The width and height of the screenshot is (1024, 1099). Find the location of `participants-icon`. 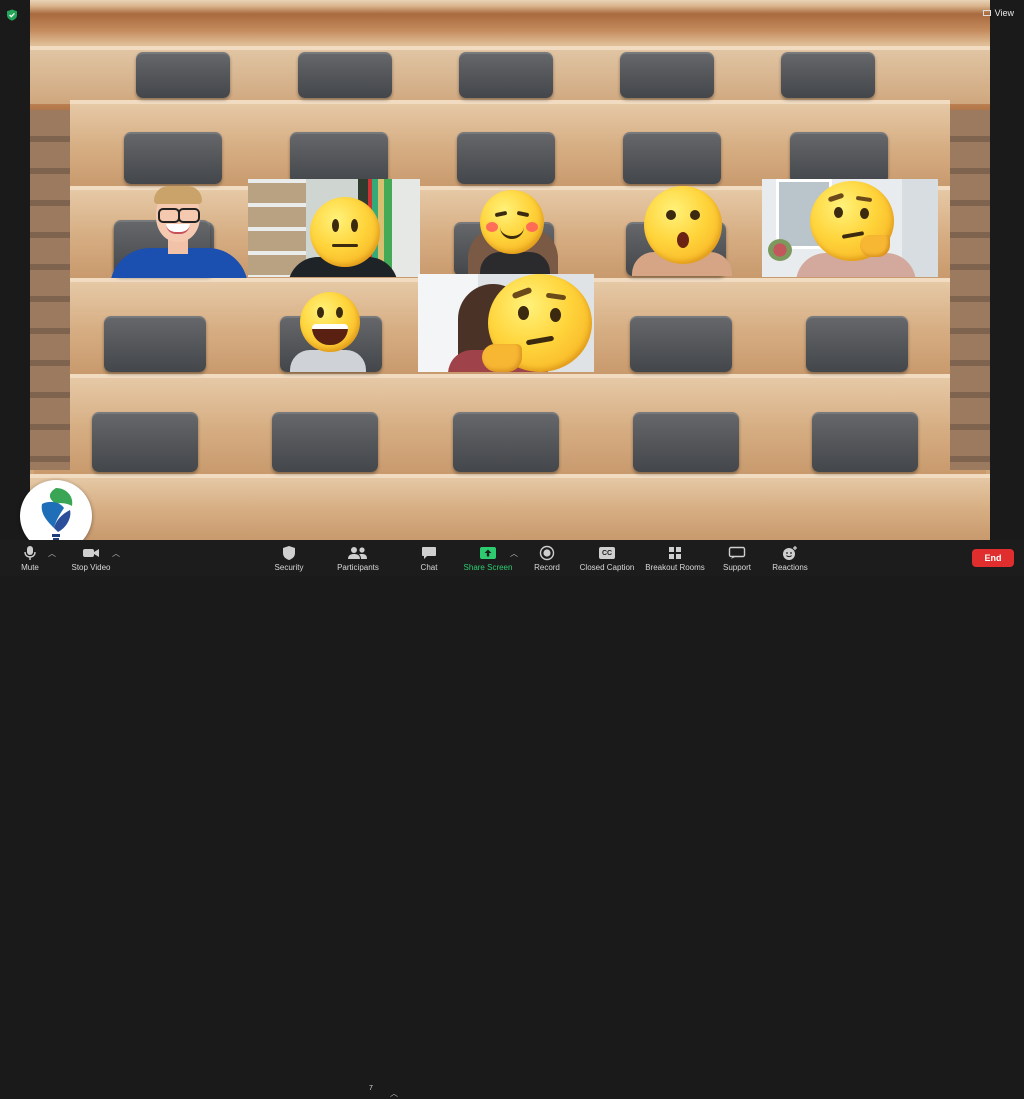

participants-icon is located at coordinates (357, 553).